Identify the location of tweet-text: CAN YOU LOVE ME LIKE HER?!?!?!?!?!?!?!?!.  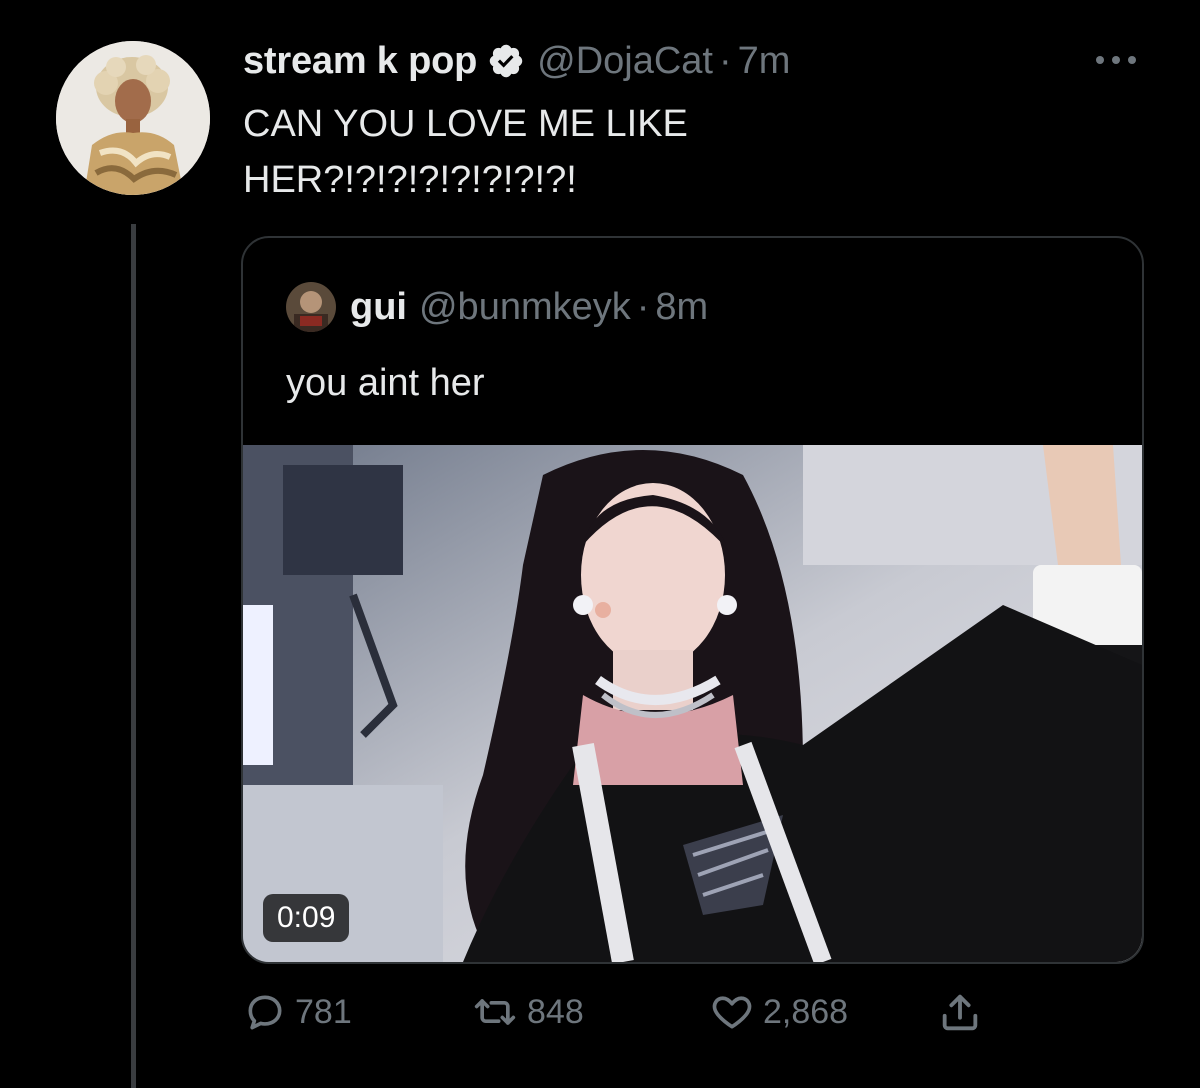
(465, 152).